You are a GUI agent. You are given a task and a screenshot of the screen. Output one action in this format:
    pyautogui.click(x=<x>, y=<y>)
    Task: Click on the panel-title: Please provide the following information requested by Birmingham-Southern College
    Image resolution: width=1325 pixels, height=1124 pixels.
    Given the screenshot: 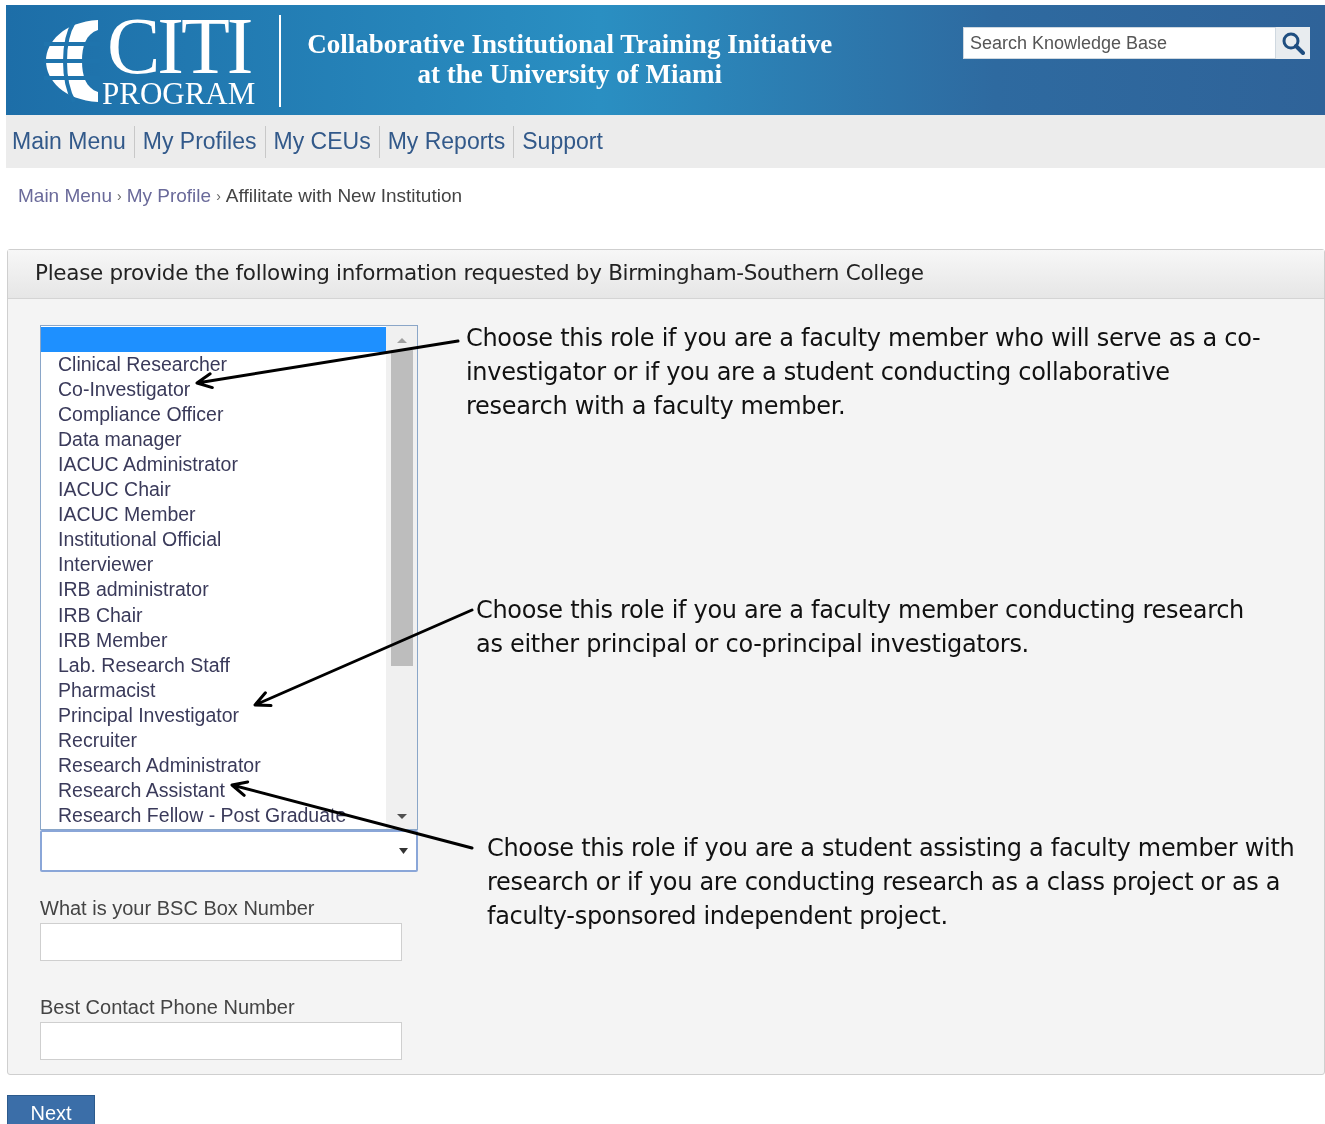 What is the action you would take?
    pyautogui.click(x=479, y=273)
    